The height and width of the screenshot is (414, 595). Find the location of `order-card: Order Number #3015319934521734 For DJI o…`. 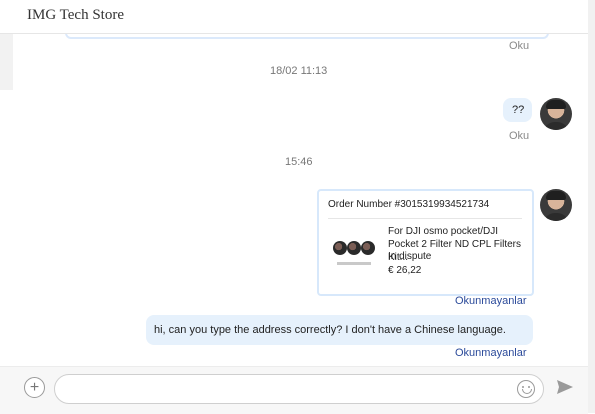

order-card: Order Number #3015319934521734 For DJI o… is located at coordinates (425, 242).